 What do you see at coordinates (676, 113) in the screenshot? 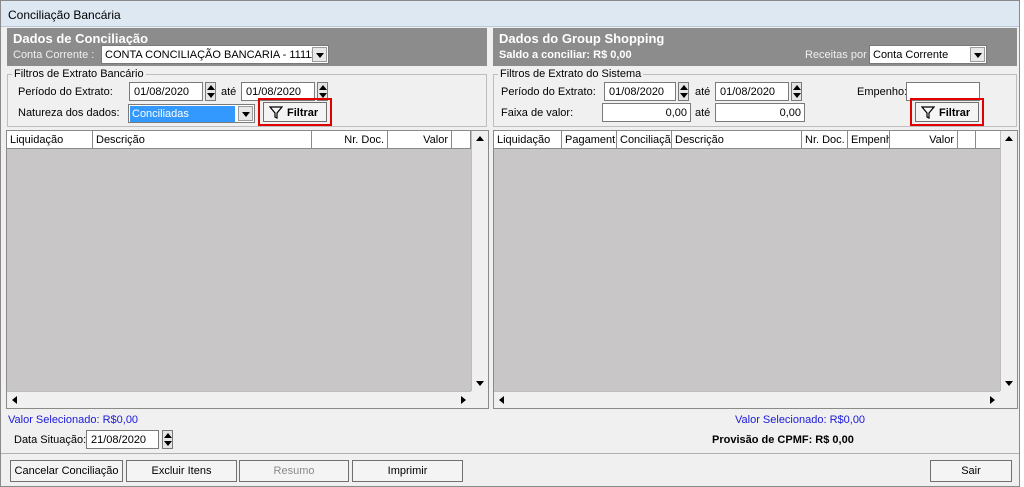
I see `faixa-from-value: 0,00` at bounding box center [676, 113].